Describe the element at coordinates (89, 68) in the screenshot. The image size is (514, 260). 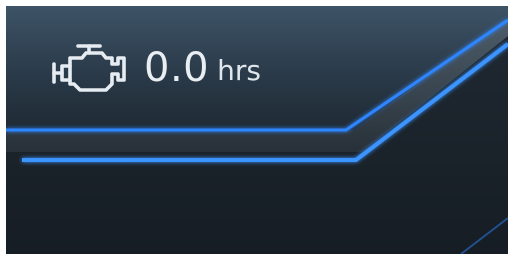
I see `engine-icon` at that location.